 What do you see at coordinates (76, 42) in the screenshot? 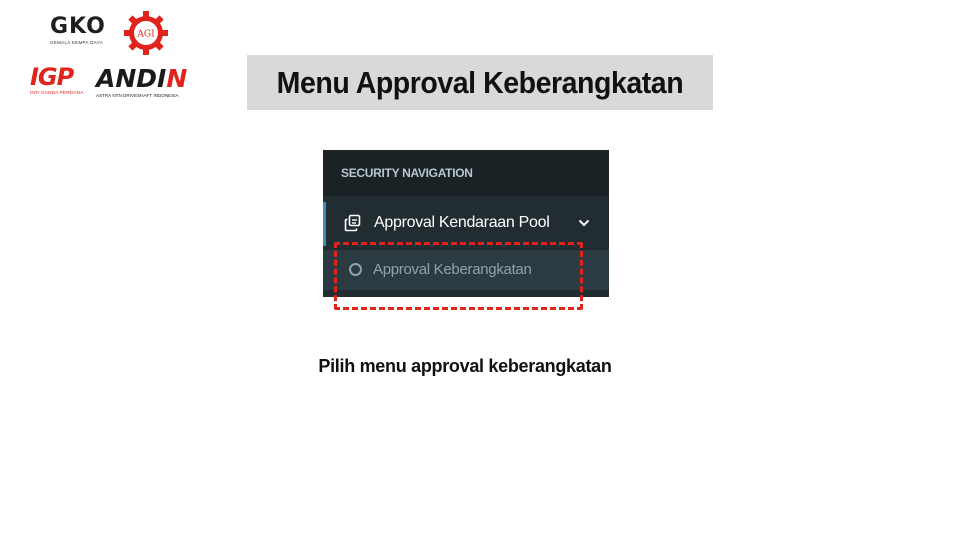
I see `gko-logo-tagline: GEMALA KEMPA DAYA` at bounding box center [76, 42].